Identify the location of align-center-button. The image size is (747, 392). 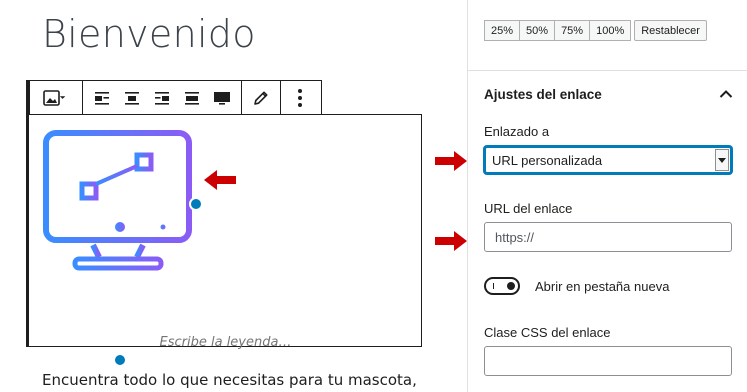
(132, 97).